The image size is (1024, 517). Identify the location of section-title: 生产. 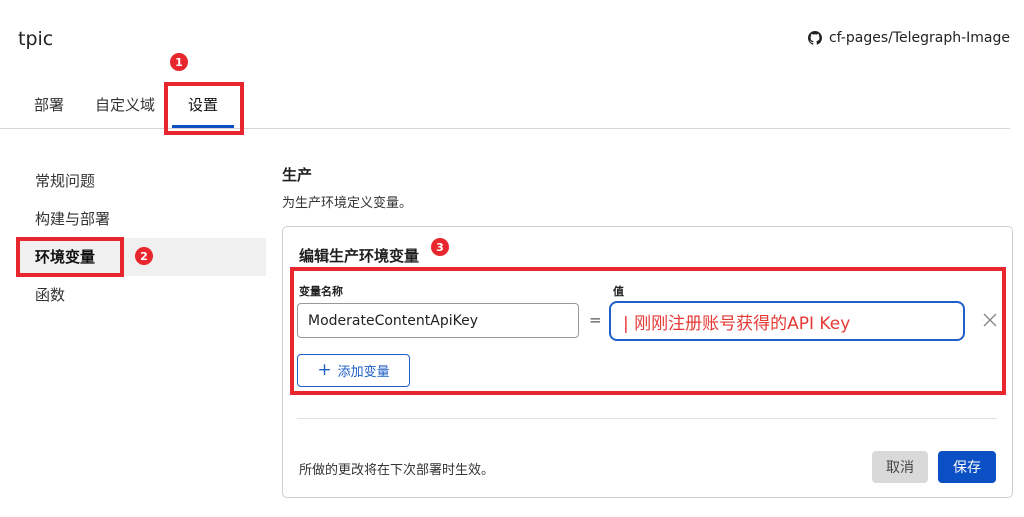
(297, 175).